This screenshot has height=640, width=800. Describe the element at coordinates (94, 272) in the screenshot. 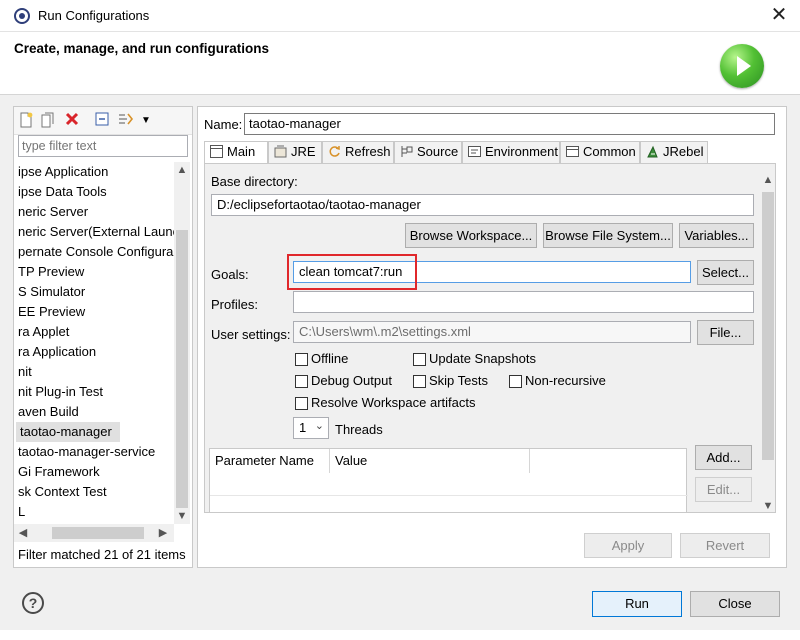

I see `list-item: TP Preview` at that location.